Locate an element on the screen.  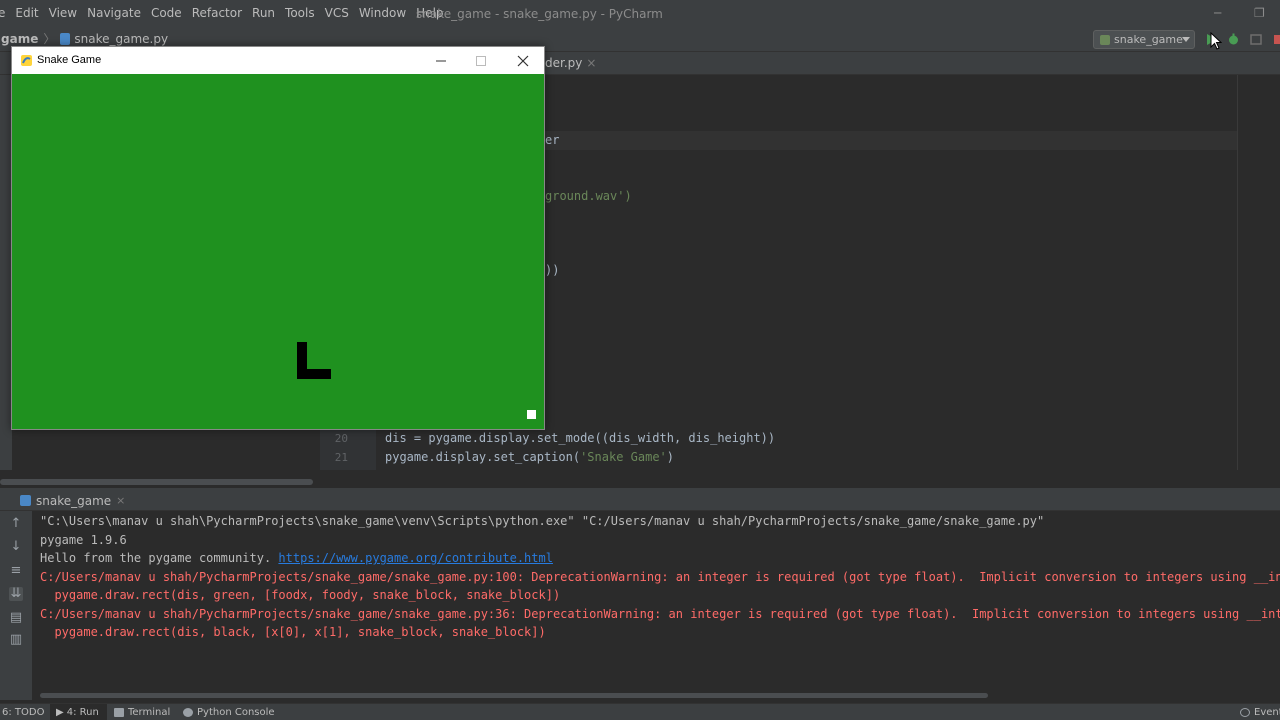
code-token: ) is located at coordinates (670, 457).